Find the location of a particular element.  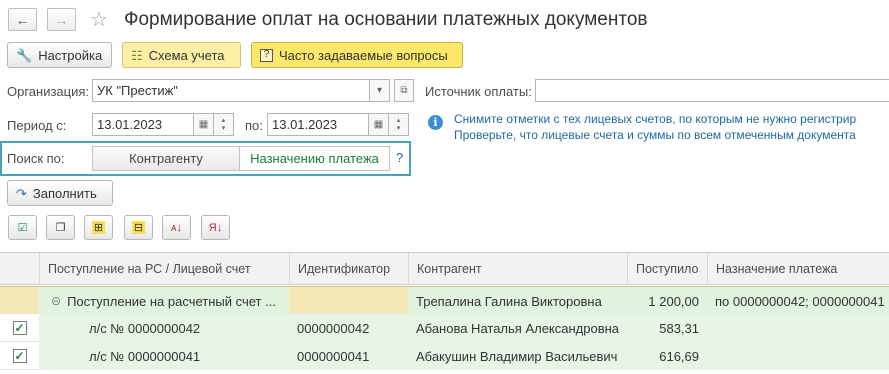

period-from-calendar-button: ▦ is located at coordinates (204, 124).